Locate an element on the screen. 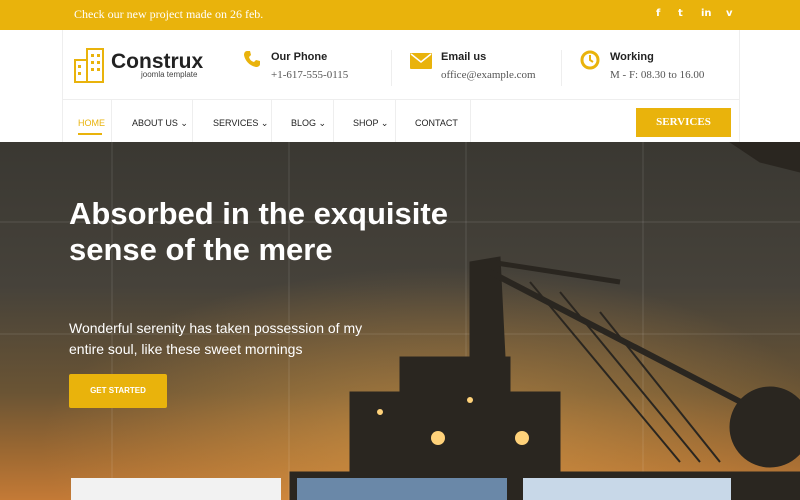  nav-home: HOME is located at coordinates (91, 123).